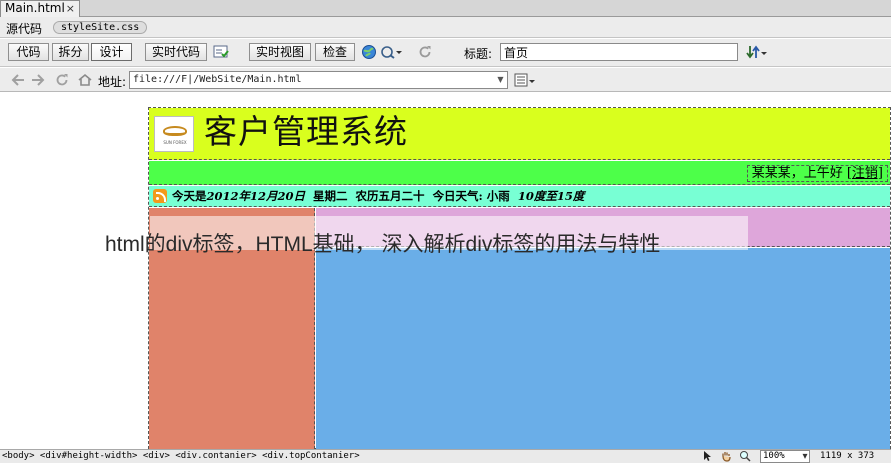 The height and width of the screenshot is (463, 891). I want to click on tab-main-html: Main.html ×, so click(40, 8).